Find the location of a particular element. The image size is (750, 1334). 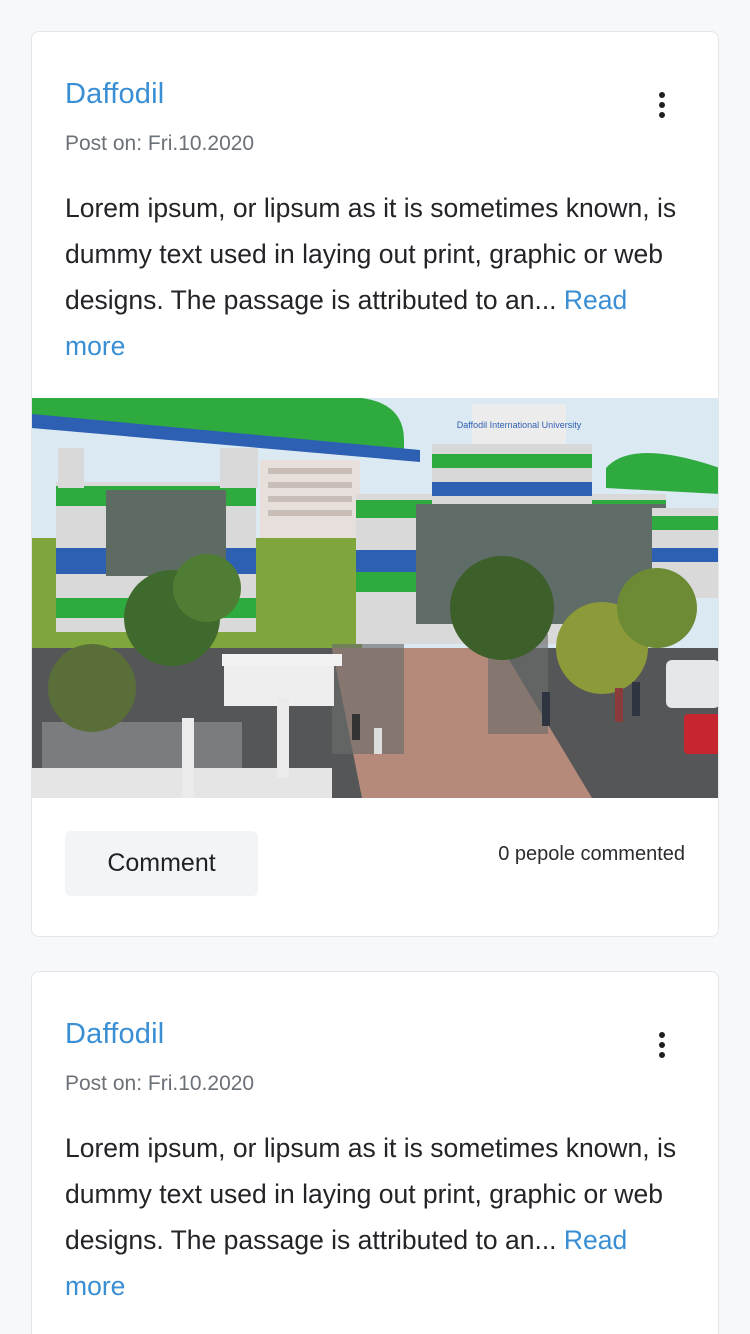

university-sign: Daffodil International University is located at coordinates (519, 425).